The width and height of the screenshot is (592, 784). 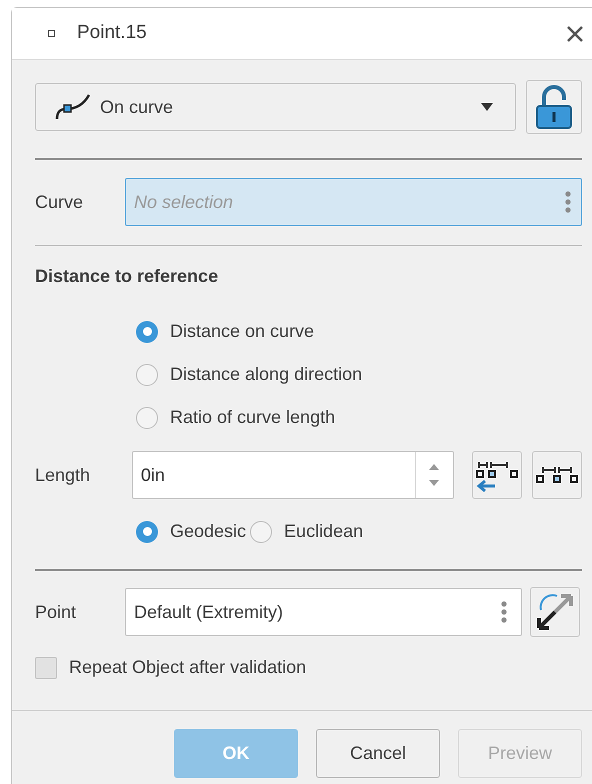 I want to click on length-label: Length, so click(x=63, y=475).